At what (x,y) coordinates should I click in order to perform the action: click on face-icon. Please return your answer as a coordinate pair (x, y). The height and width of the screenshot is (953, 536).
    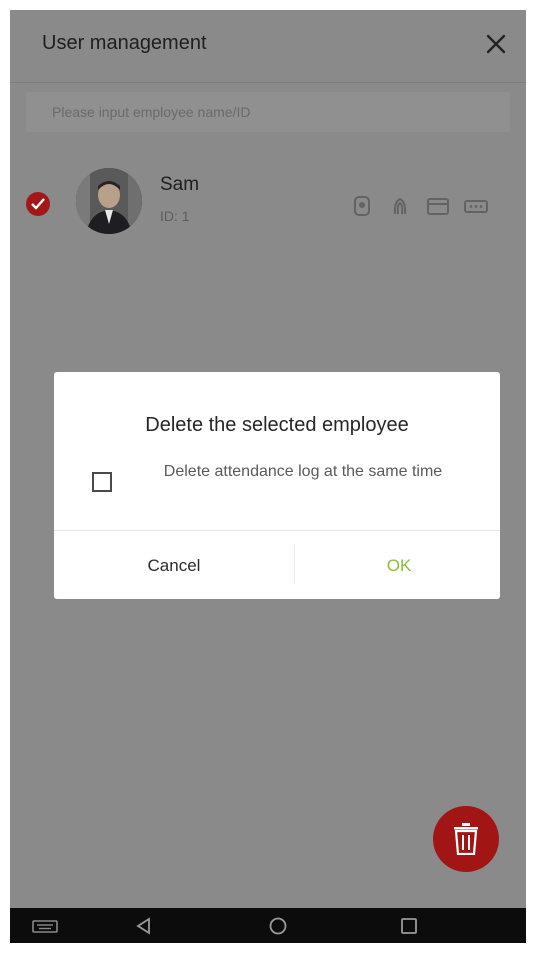
    Looking at the image, I should click on (362, 206).